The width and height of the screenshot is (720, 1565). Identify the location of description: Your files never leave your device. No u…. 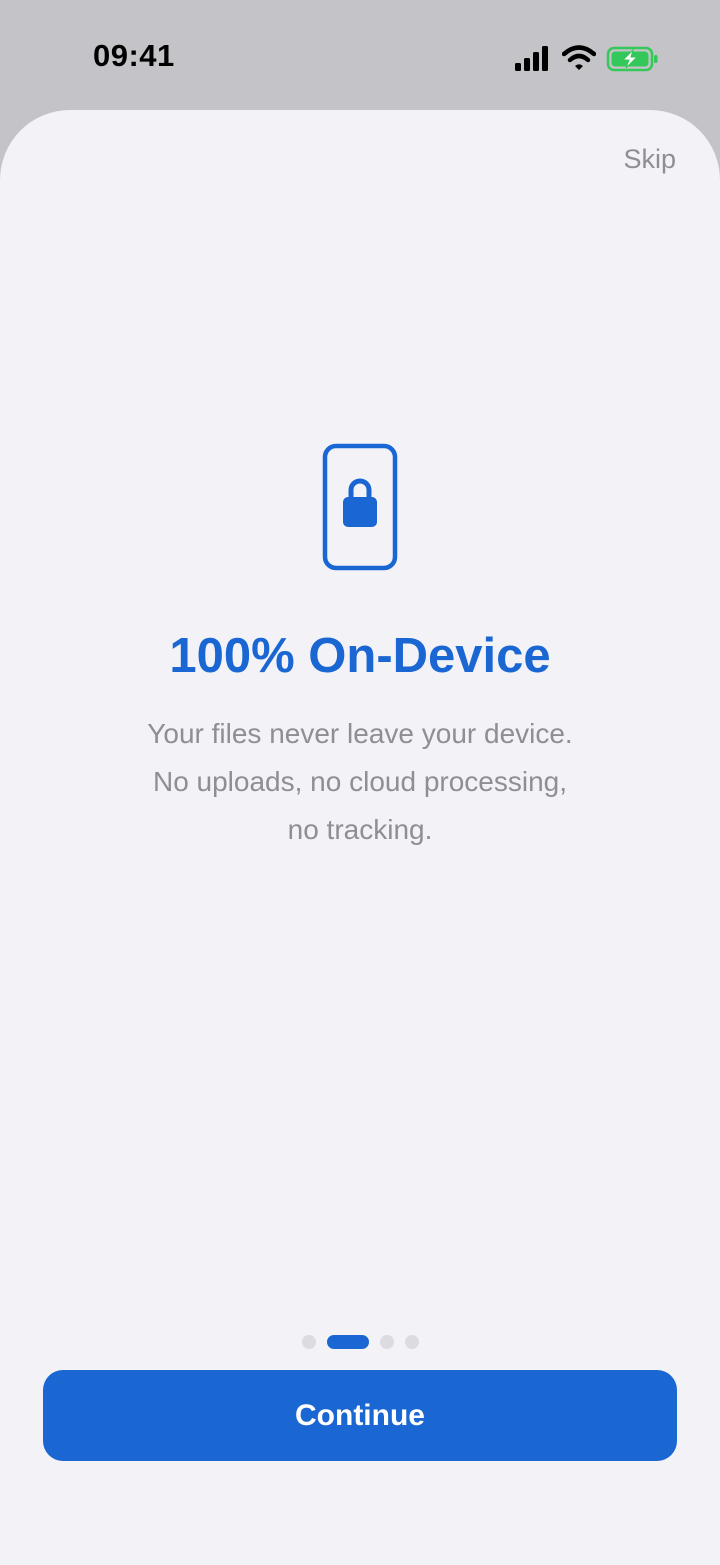
(360, 782).